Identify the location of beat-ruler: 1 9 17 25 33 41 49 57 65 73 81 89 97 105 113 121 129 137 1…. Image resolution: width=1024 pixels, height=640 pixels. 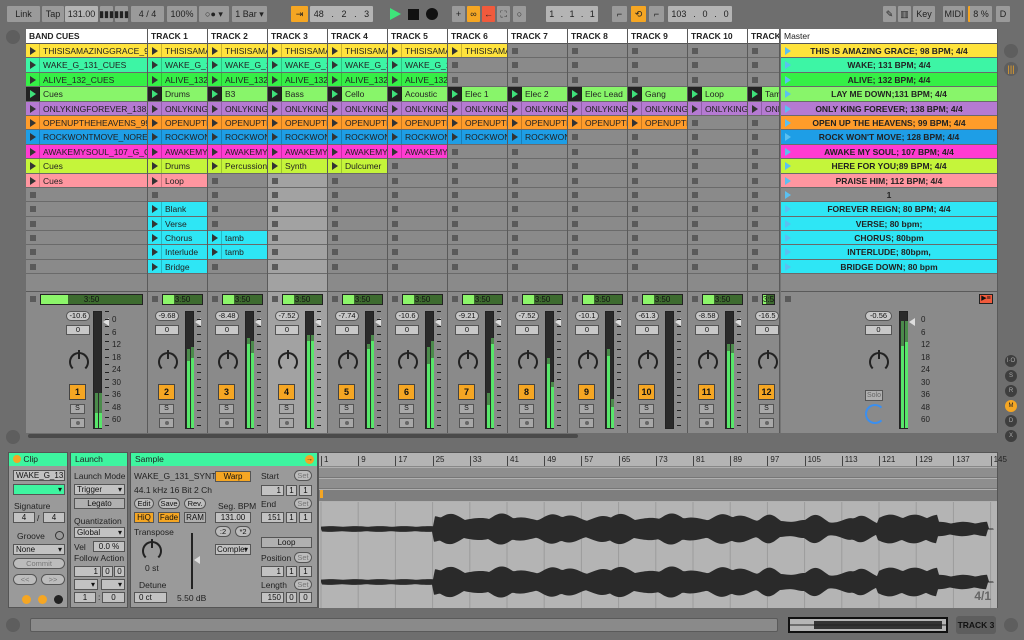
(663, 460).